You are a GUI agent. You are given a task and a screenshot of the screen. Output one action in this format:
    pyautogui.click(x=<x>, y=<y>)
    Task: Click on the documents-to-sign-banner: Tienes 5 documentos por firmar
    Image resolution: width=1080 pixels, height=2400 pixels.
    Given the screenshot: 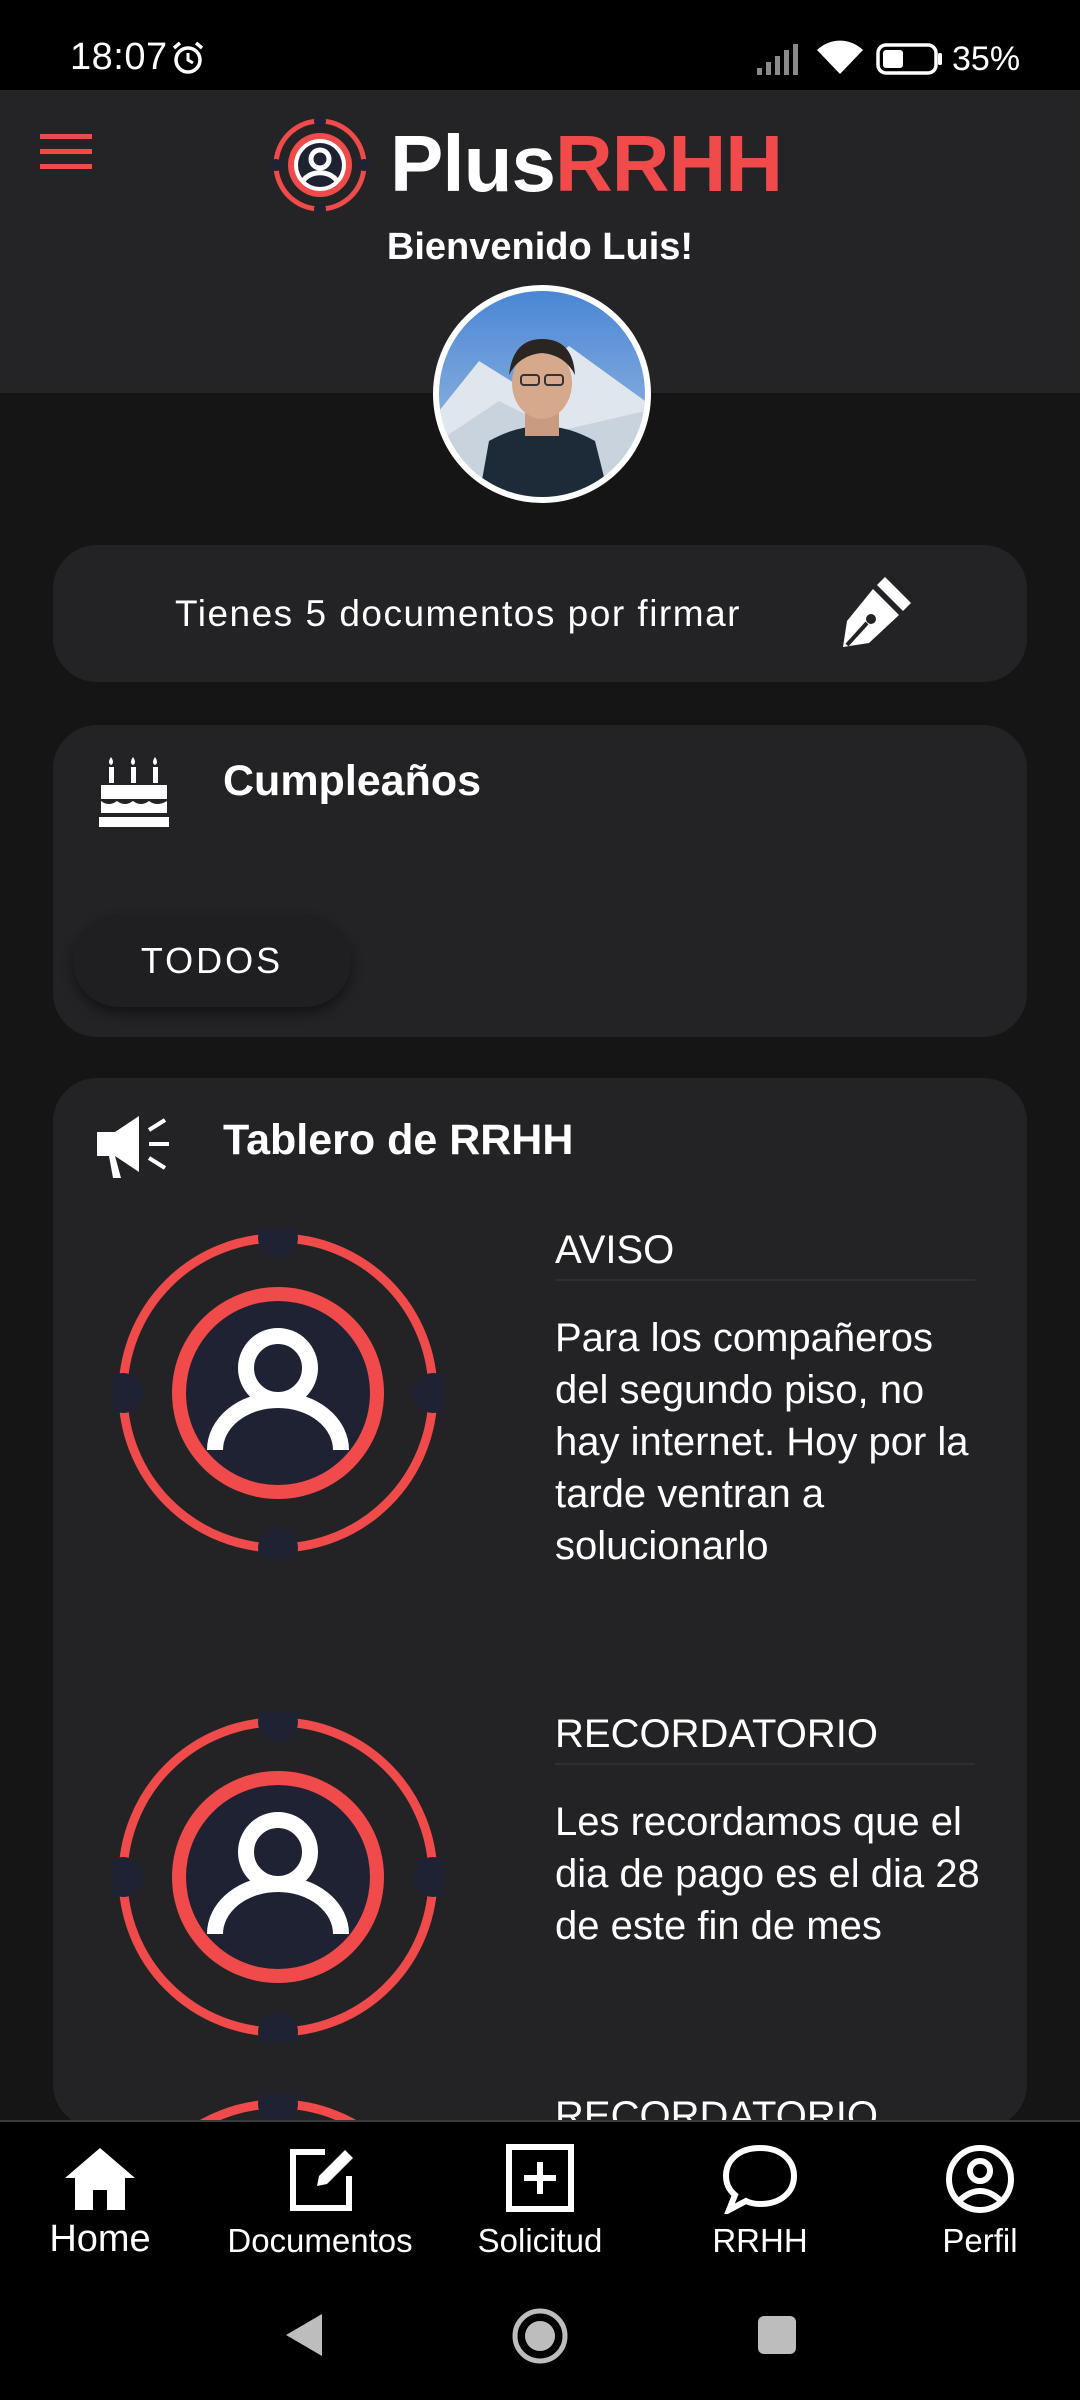 What is the action you would take?
    pyautogui.click(x=540, y=613)
    